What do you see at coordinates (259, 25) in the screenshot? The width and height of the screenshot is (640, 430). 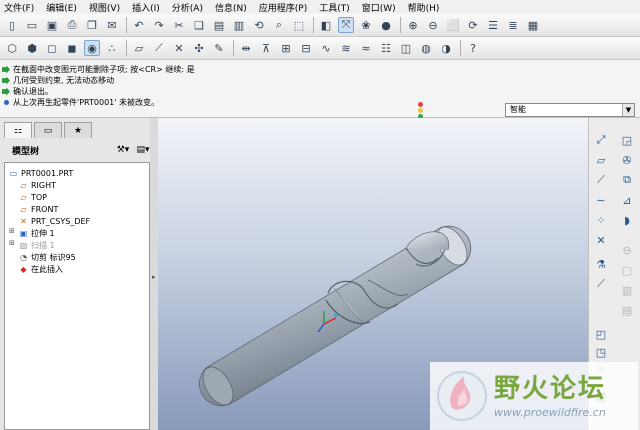 I see `regenerate-icon: ⟲` at bounding box center [259, 25].